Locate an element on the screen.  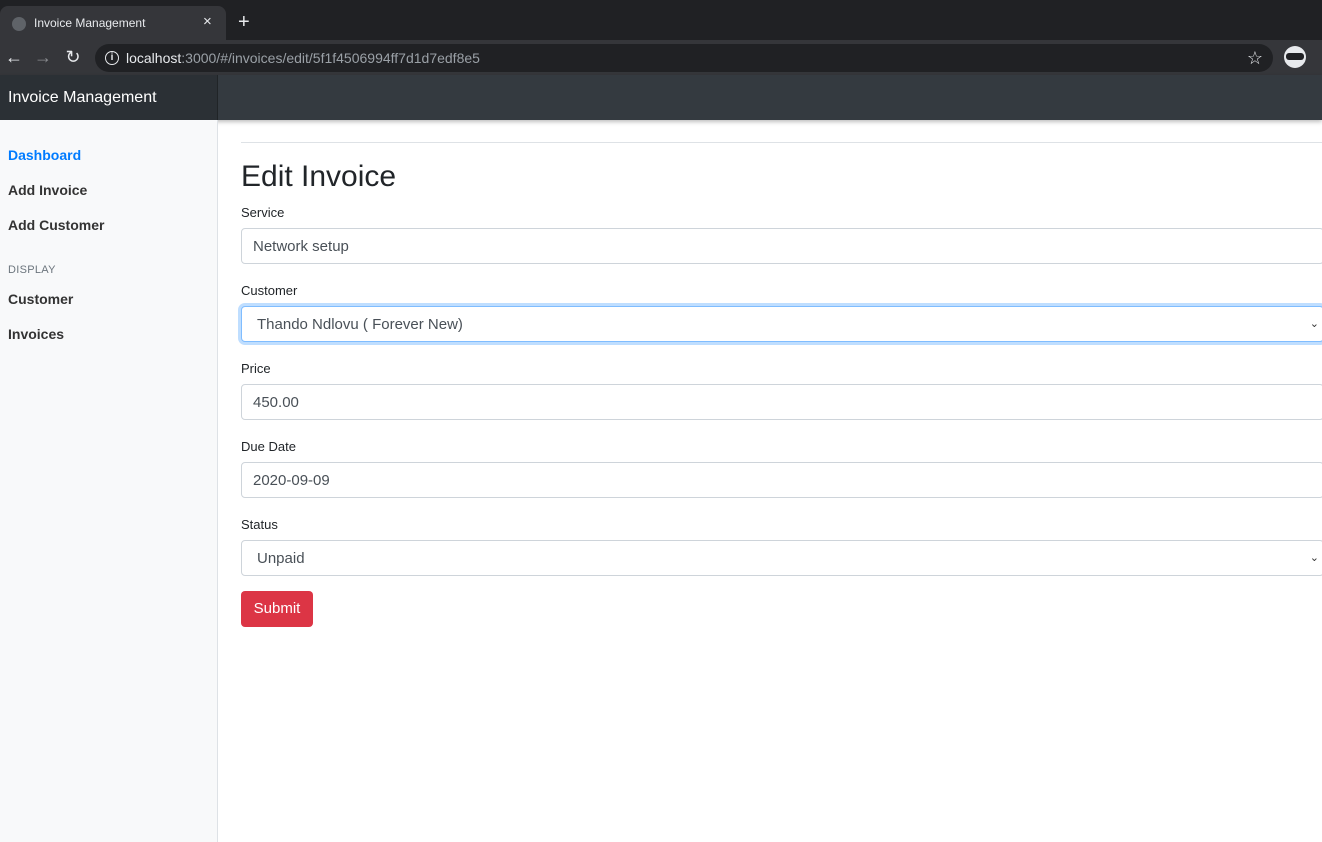
sidebar-item-add-invoice: Add Invoice is located at coordinates (47, 190).